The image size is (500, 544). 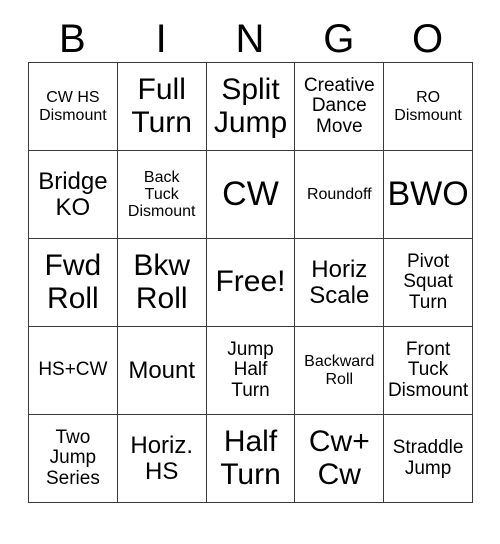 I want to click on bingo-cell: Pivot Squat Turn, so click(x=428, y=283).